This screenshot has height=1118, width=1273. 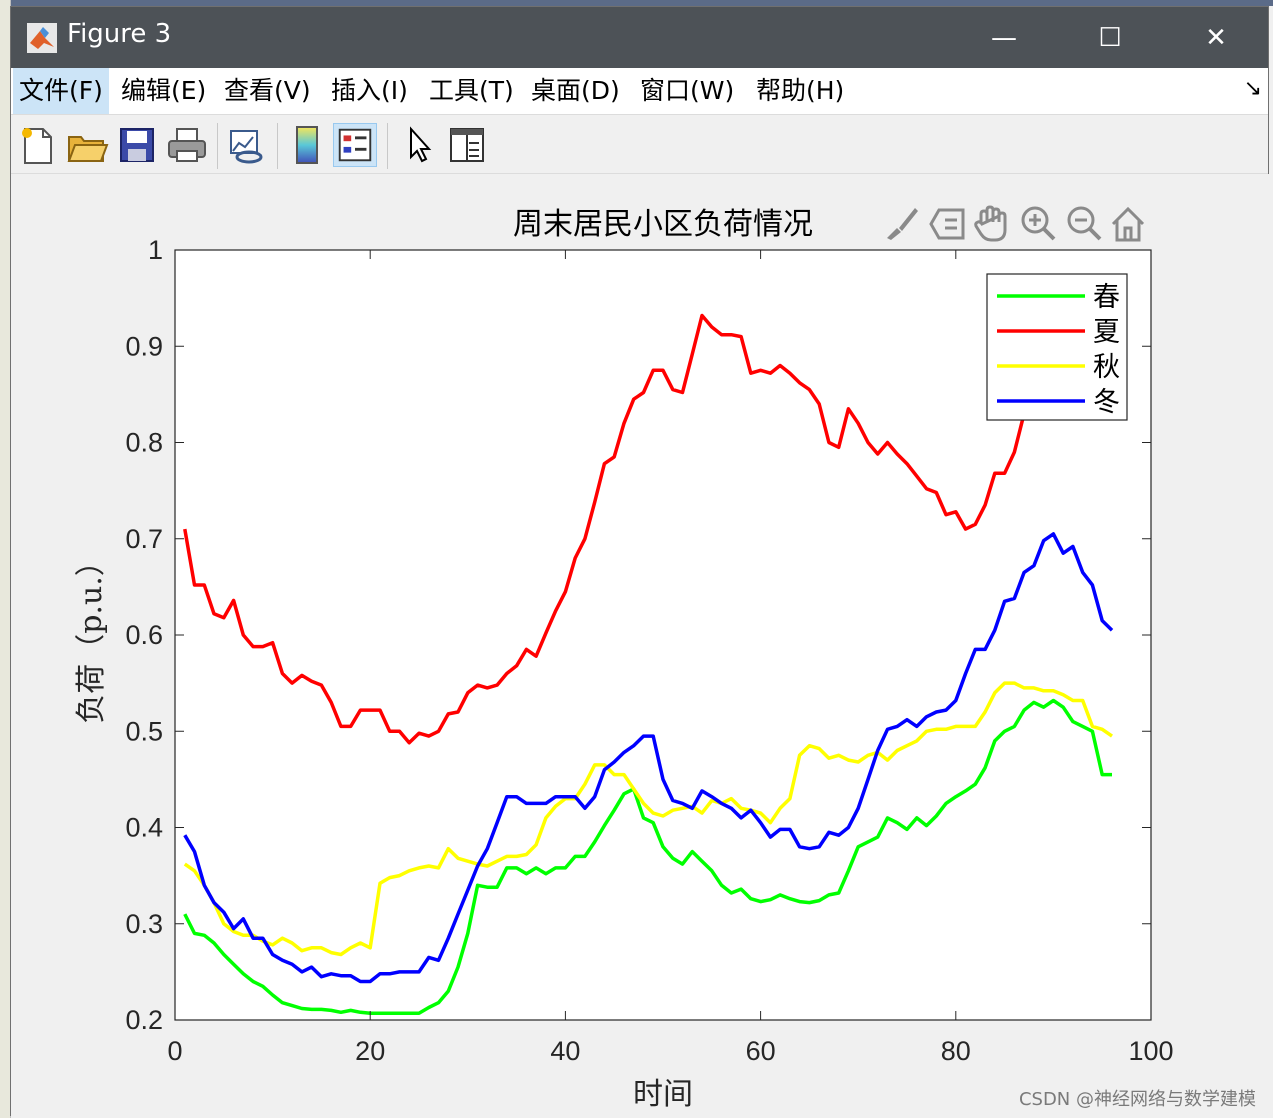 I want to click on minimize-button: —, so click(x=1004, y=37).